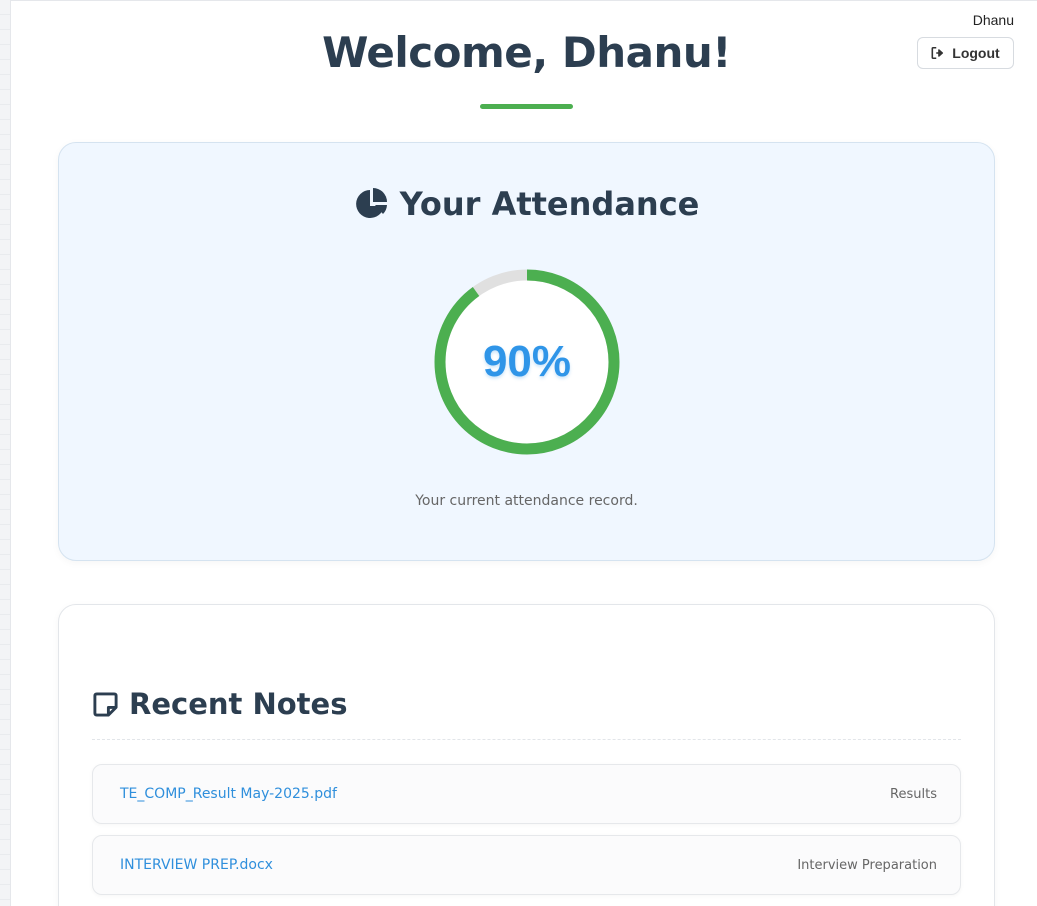 This screenshot has height=906, width=1037. Describe the element at coordinates (526, 794) in the screenshot. I see `list-item: TE_COMP_Result May-2025.pdf Results` at that location.